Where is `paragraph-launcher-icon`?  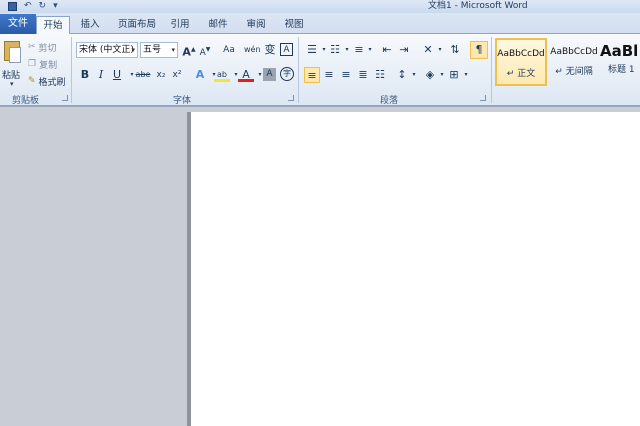
paragraph-launcher-icon is located at coordinates (483, 98).